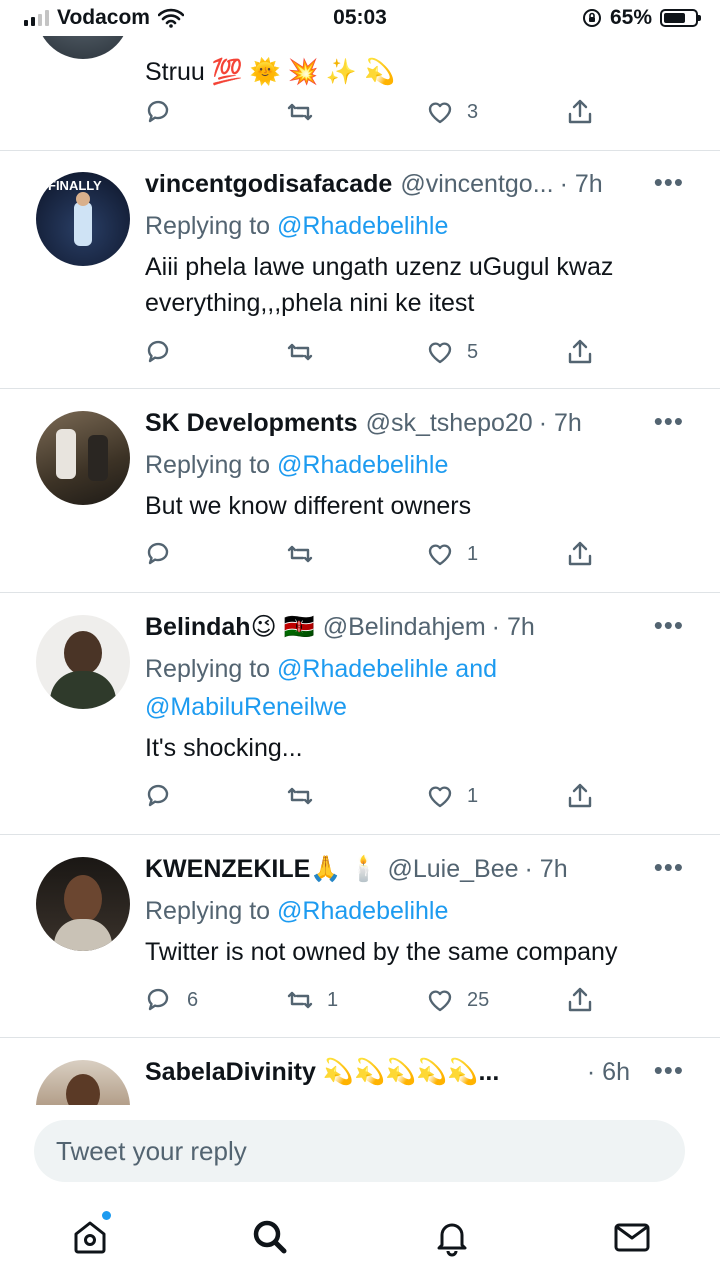  I want to click on home-icon, so click(90, 1237).